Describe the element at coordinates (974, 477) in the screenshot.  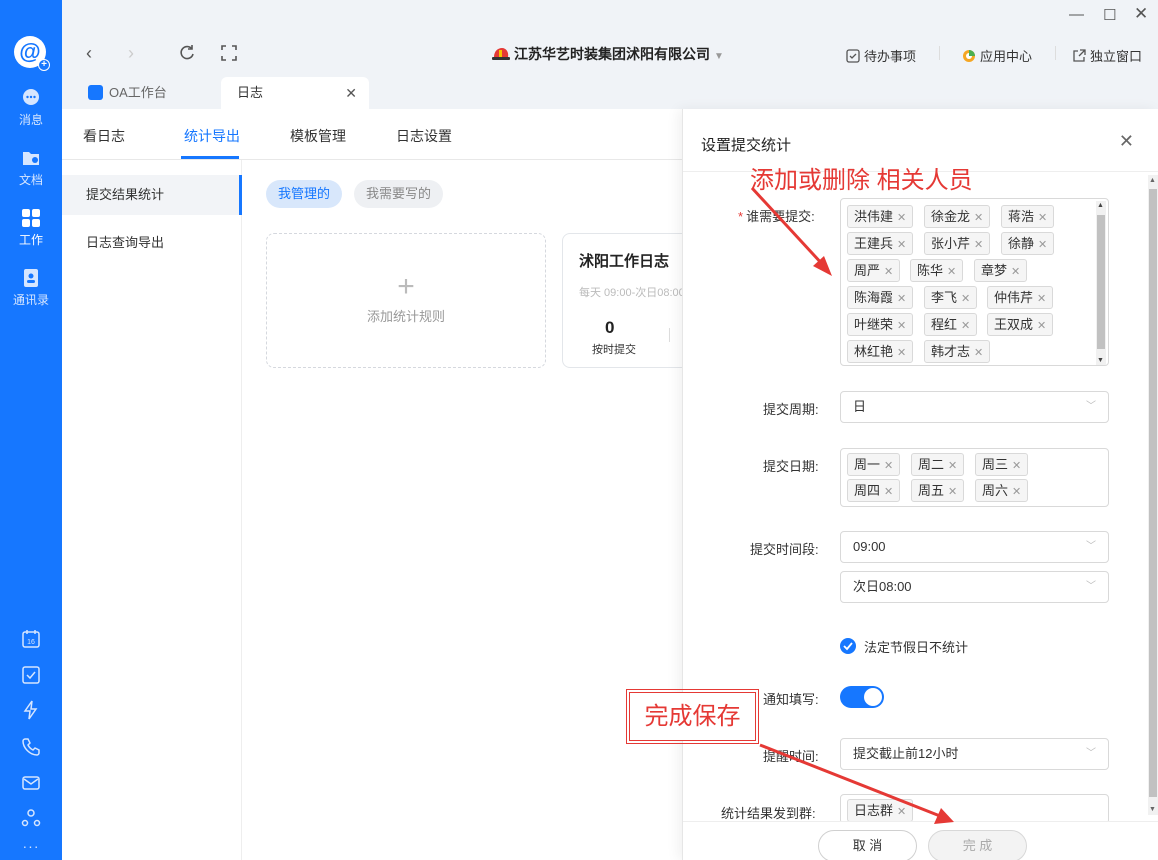
I see `days-selector: 周一 ✕ 周二 ✕ 周三 ✕ 周四 ✕ 周五 ✕ 周六 ✕` at that location.